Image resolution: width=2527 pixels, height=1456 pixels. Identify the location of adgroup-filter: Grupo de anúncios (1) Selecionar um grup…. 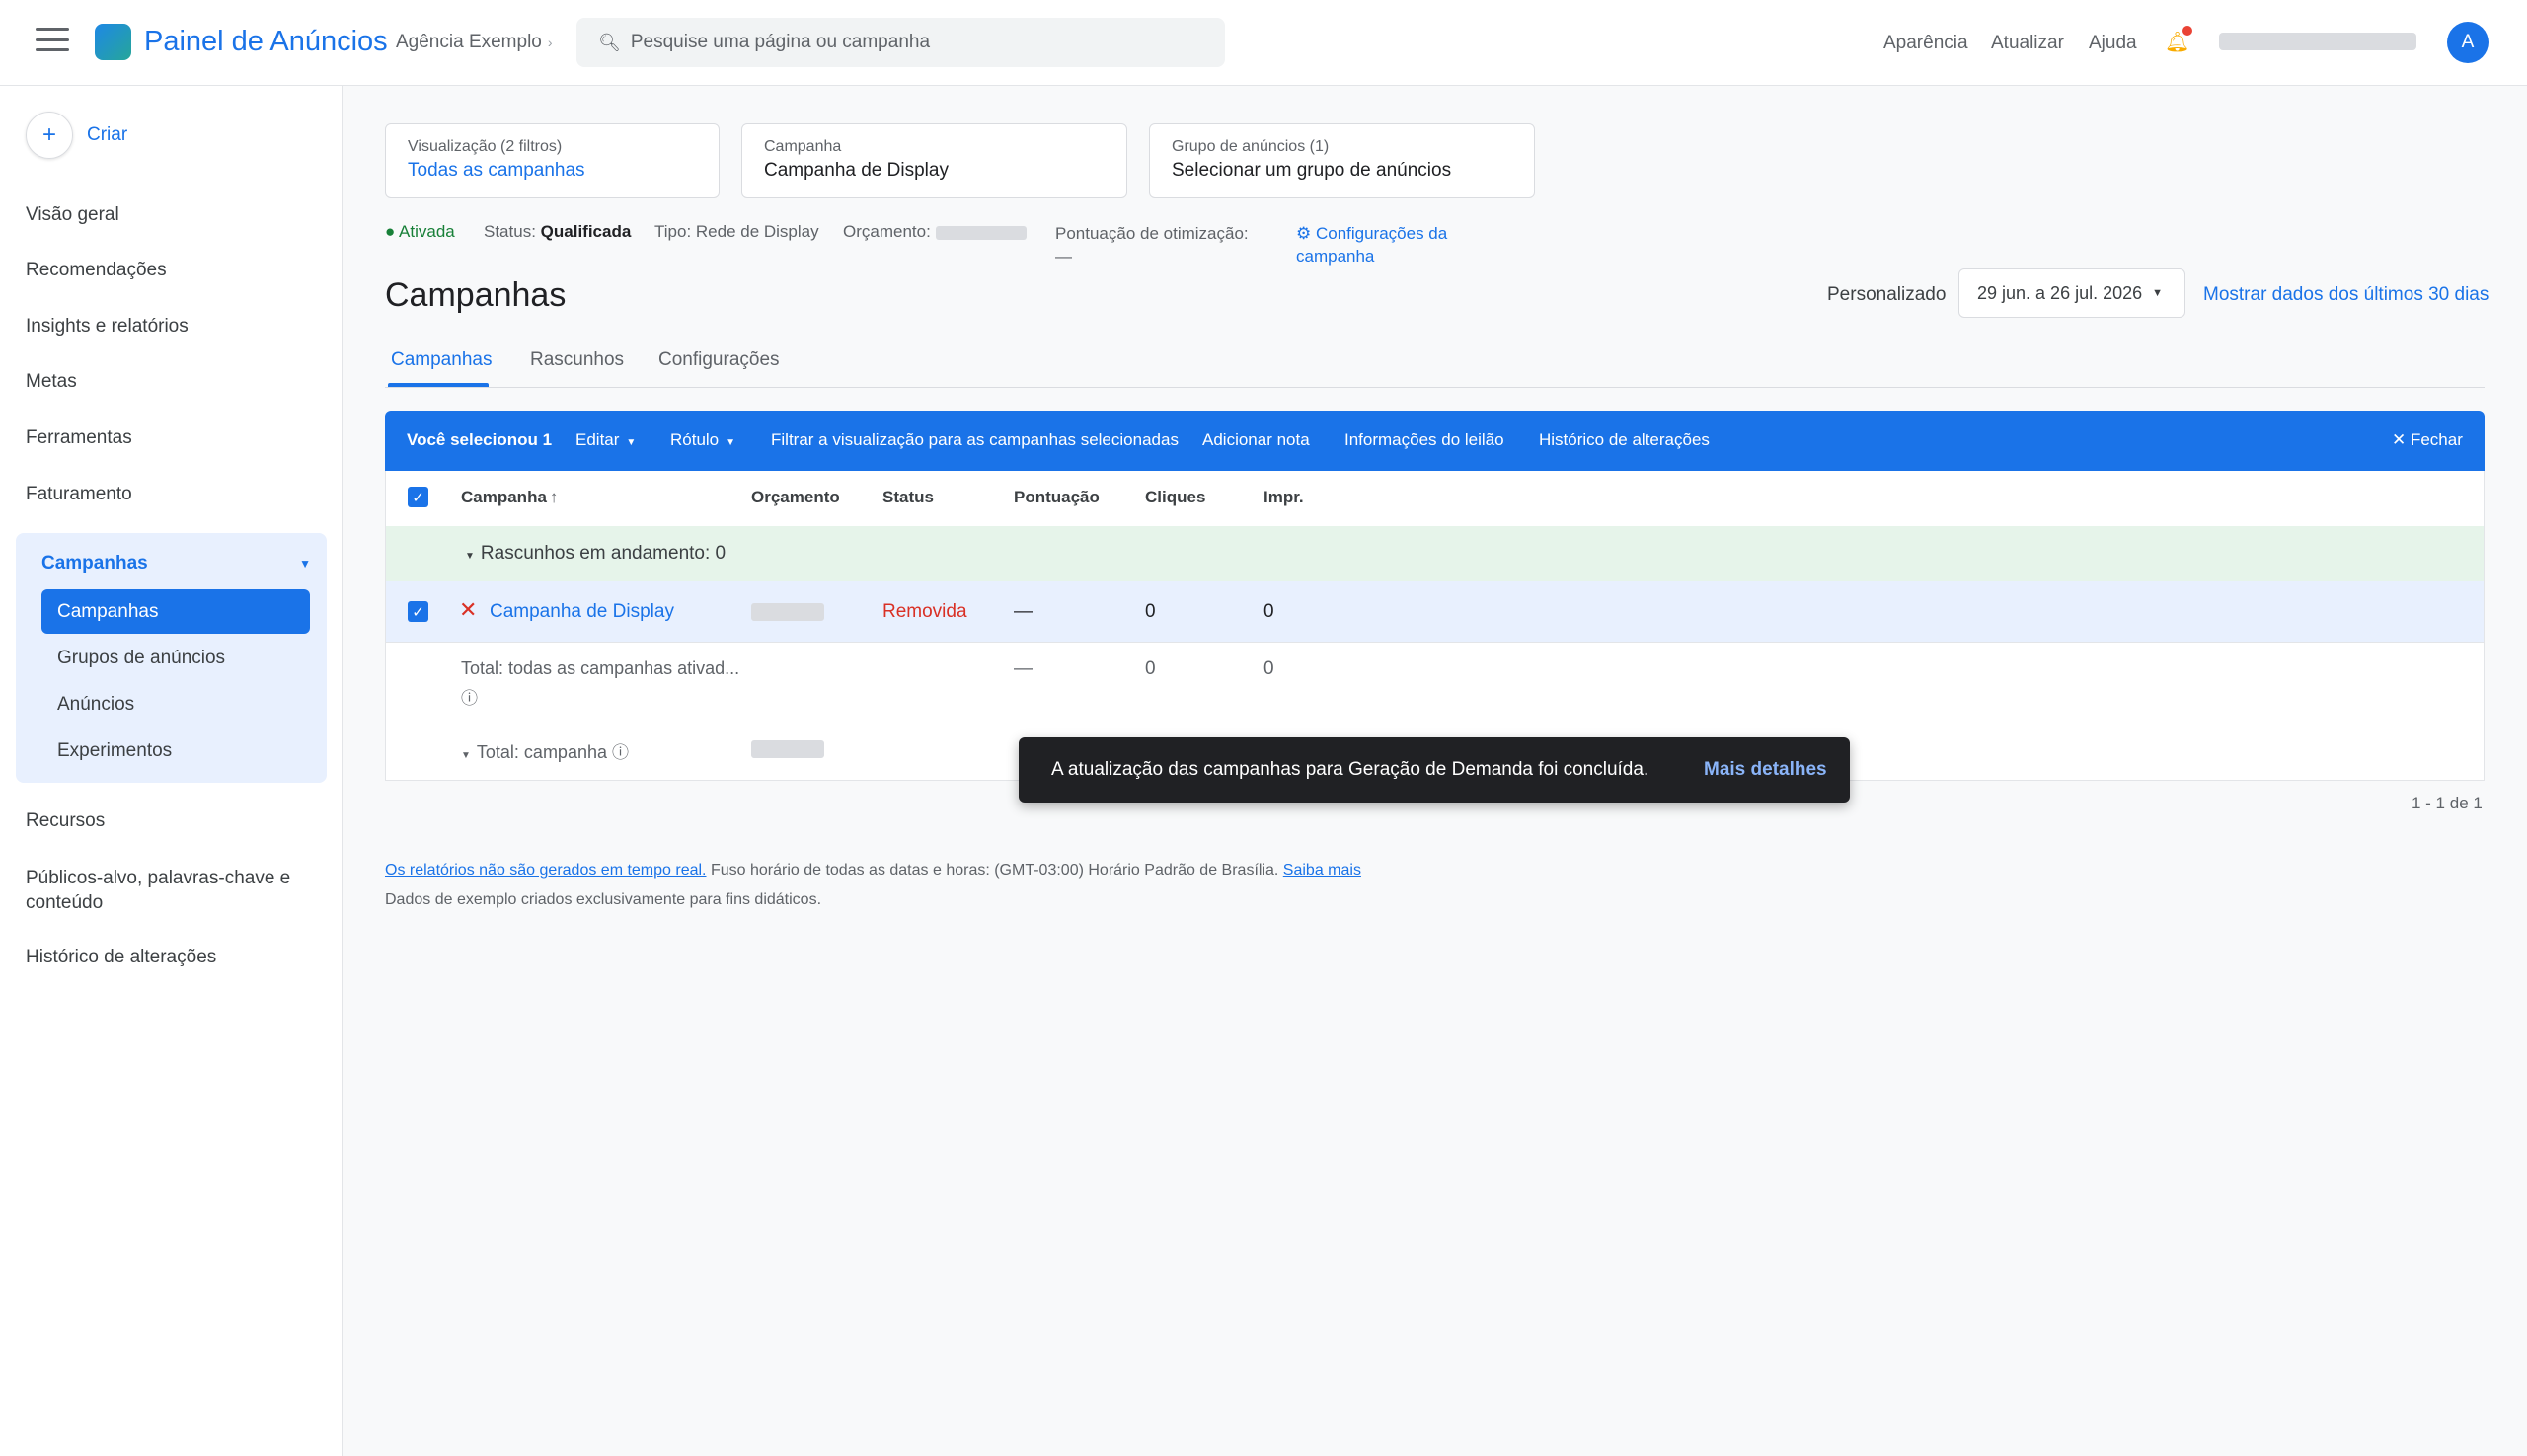
(1342, 160).